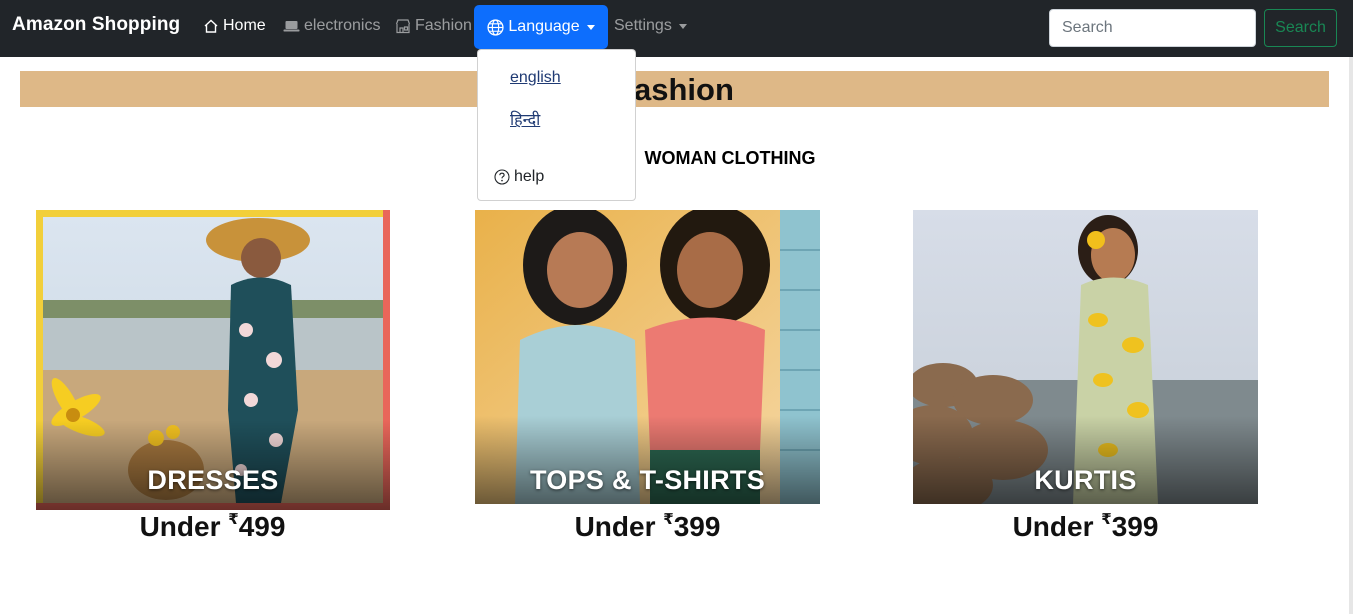 This screenshot has height=614, width=1353. I want to click on product-image-tops: TOPS & T-SHIRTS, so click(647, 357).